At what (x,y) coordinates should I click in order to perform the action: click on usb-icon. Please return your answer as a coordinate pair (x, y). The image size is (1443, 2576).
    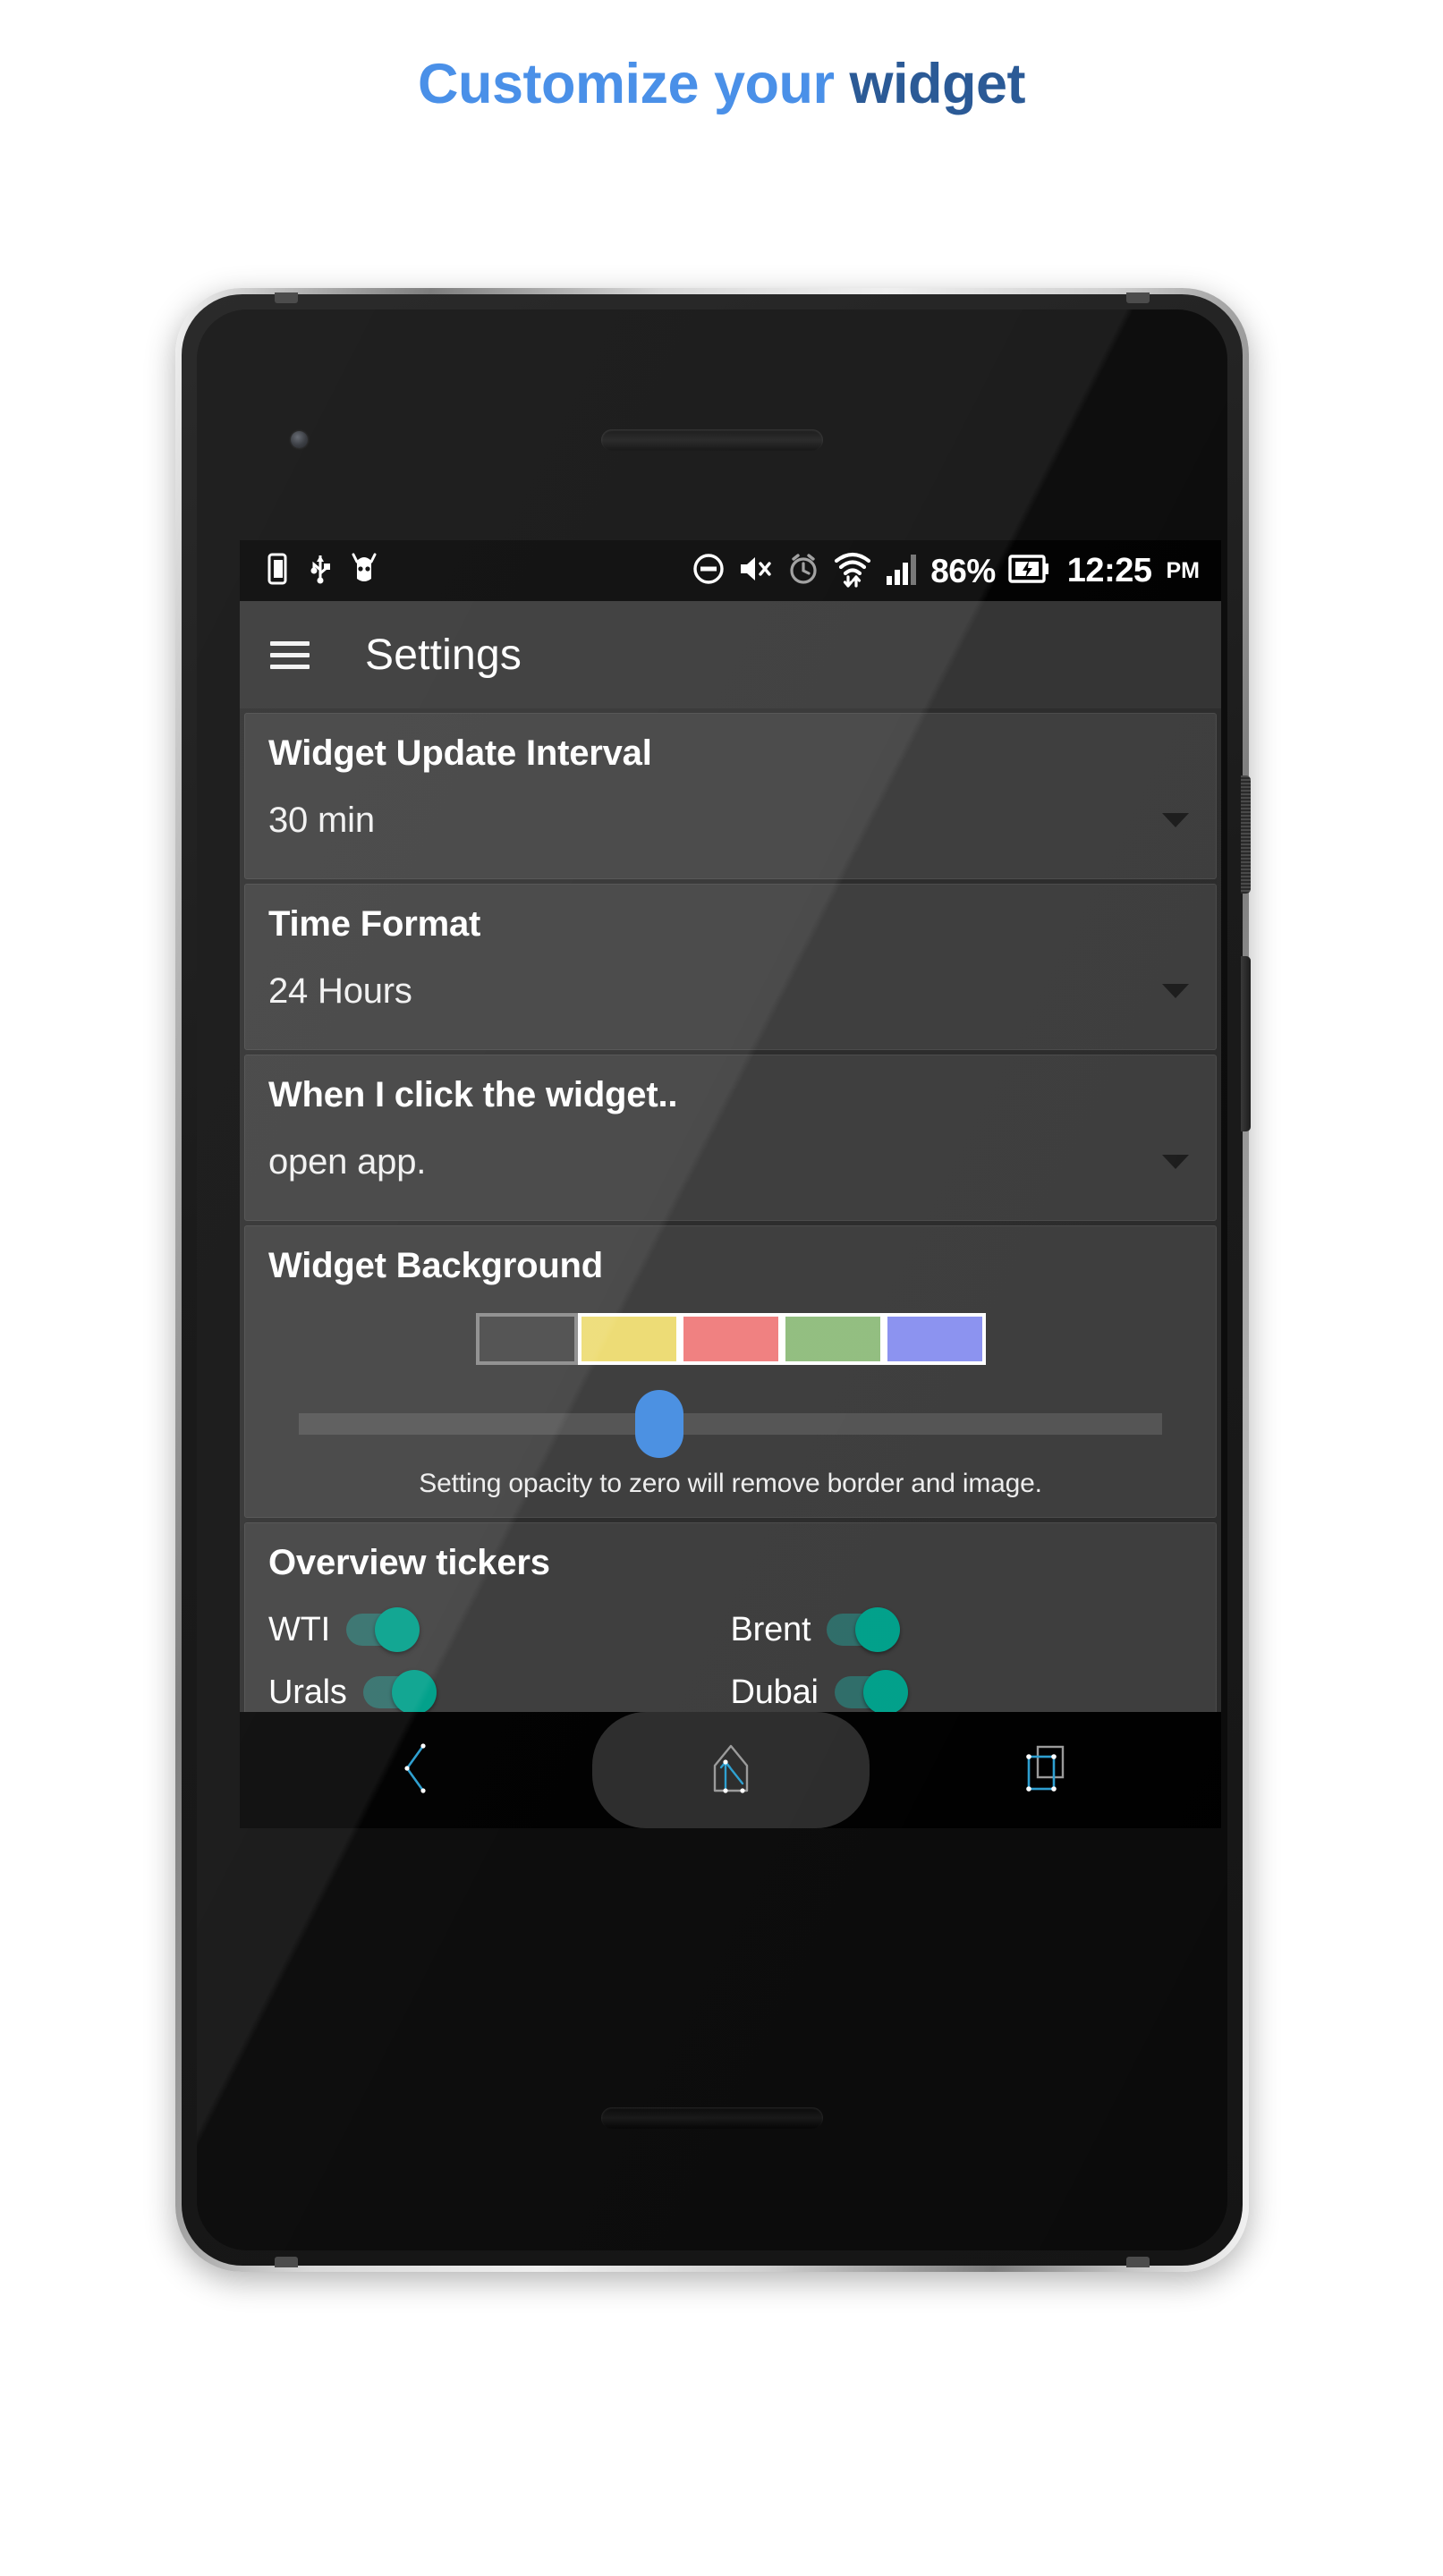
    Looking at the image, I should click on (320, 571).